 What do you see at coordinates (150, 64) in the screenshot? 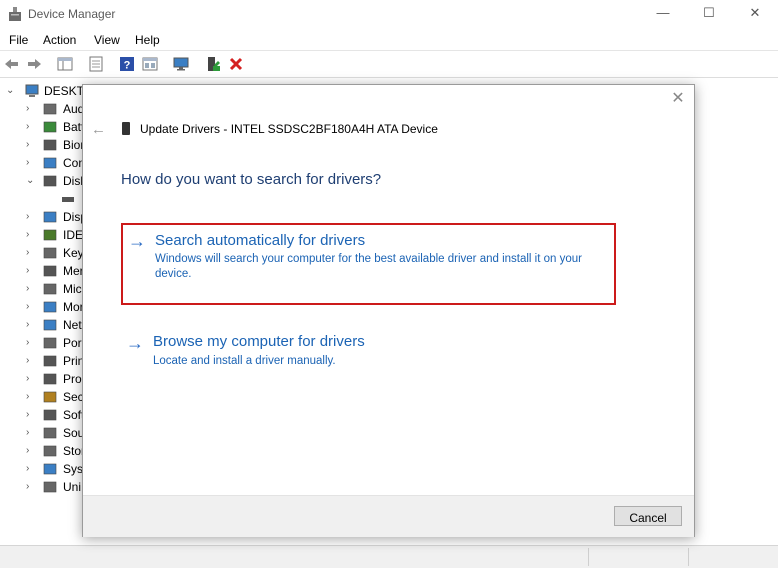
I see `view-resources-icon` at bounding box center [150, 64].